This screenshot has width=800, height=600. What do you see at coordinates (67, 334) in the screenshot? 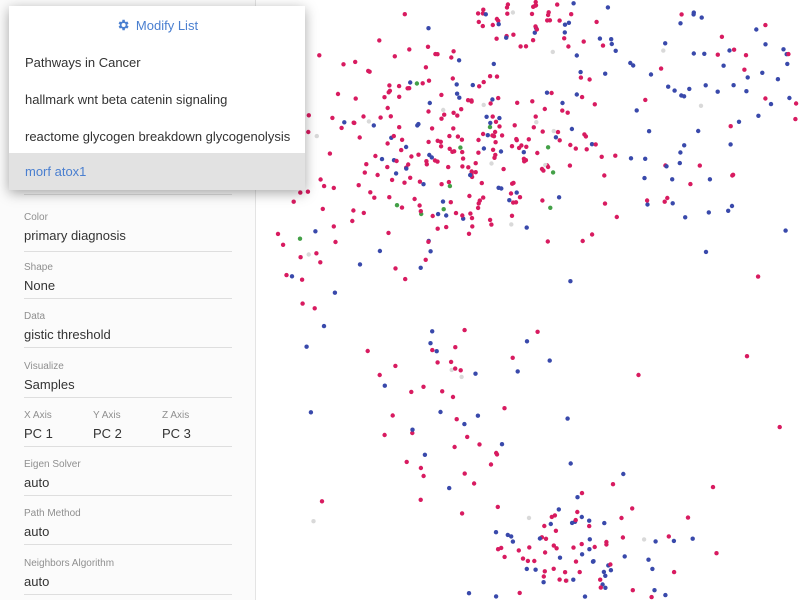
I see `data-value: gistic threshold` at bounding box center [67, 334].